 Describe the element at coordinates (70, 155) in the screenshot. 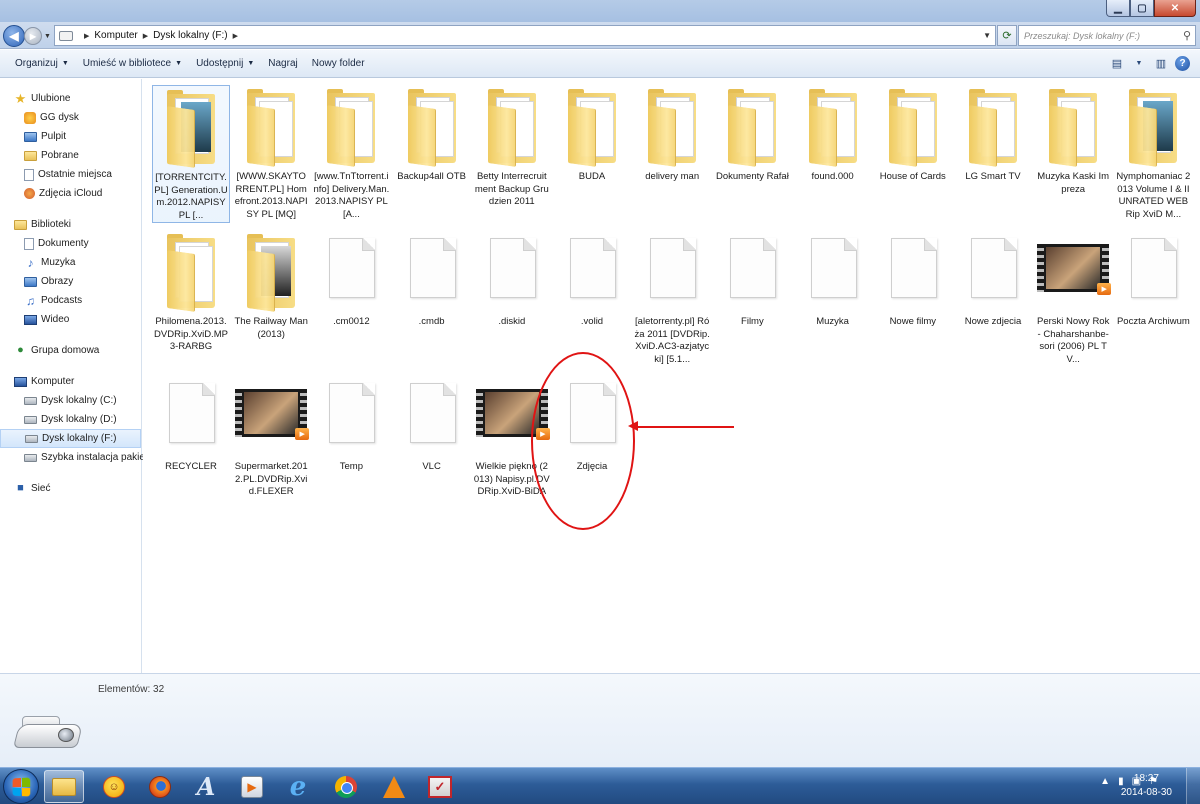

I see `nav-downloads: Pobrane` at that location.